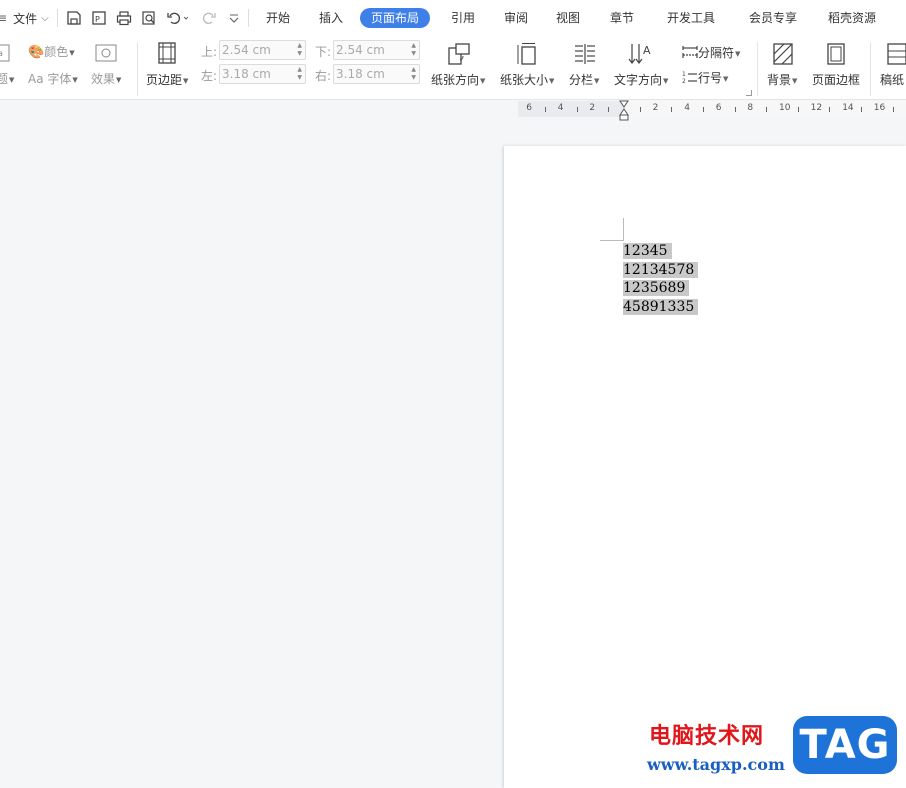 The width and height of the screenshot is (906, 788). I want to click on paper-size-icon, so click(527, 55).